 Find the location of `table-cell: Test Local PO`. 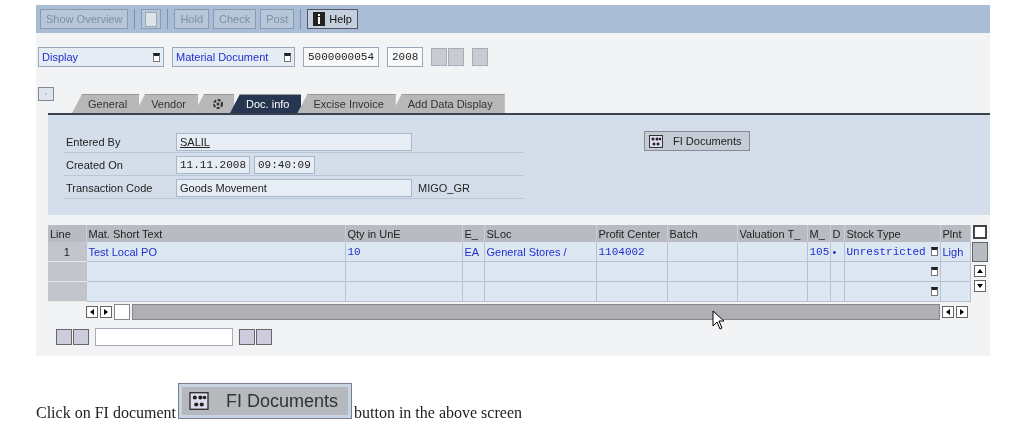

table-cell: Test Local PO is located at coordinates (215, 252).